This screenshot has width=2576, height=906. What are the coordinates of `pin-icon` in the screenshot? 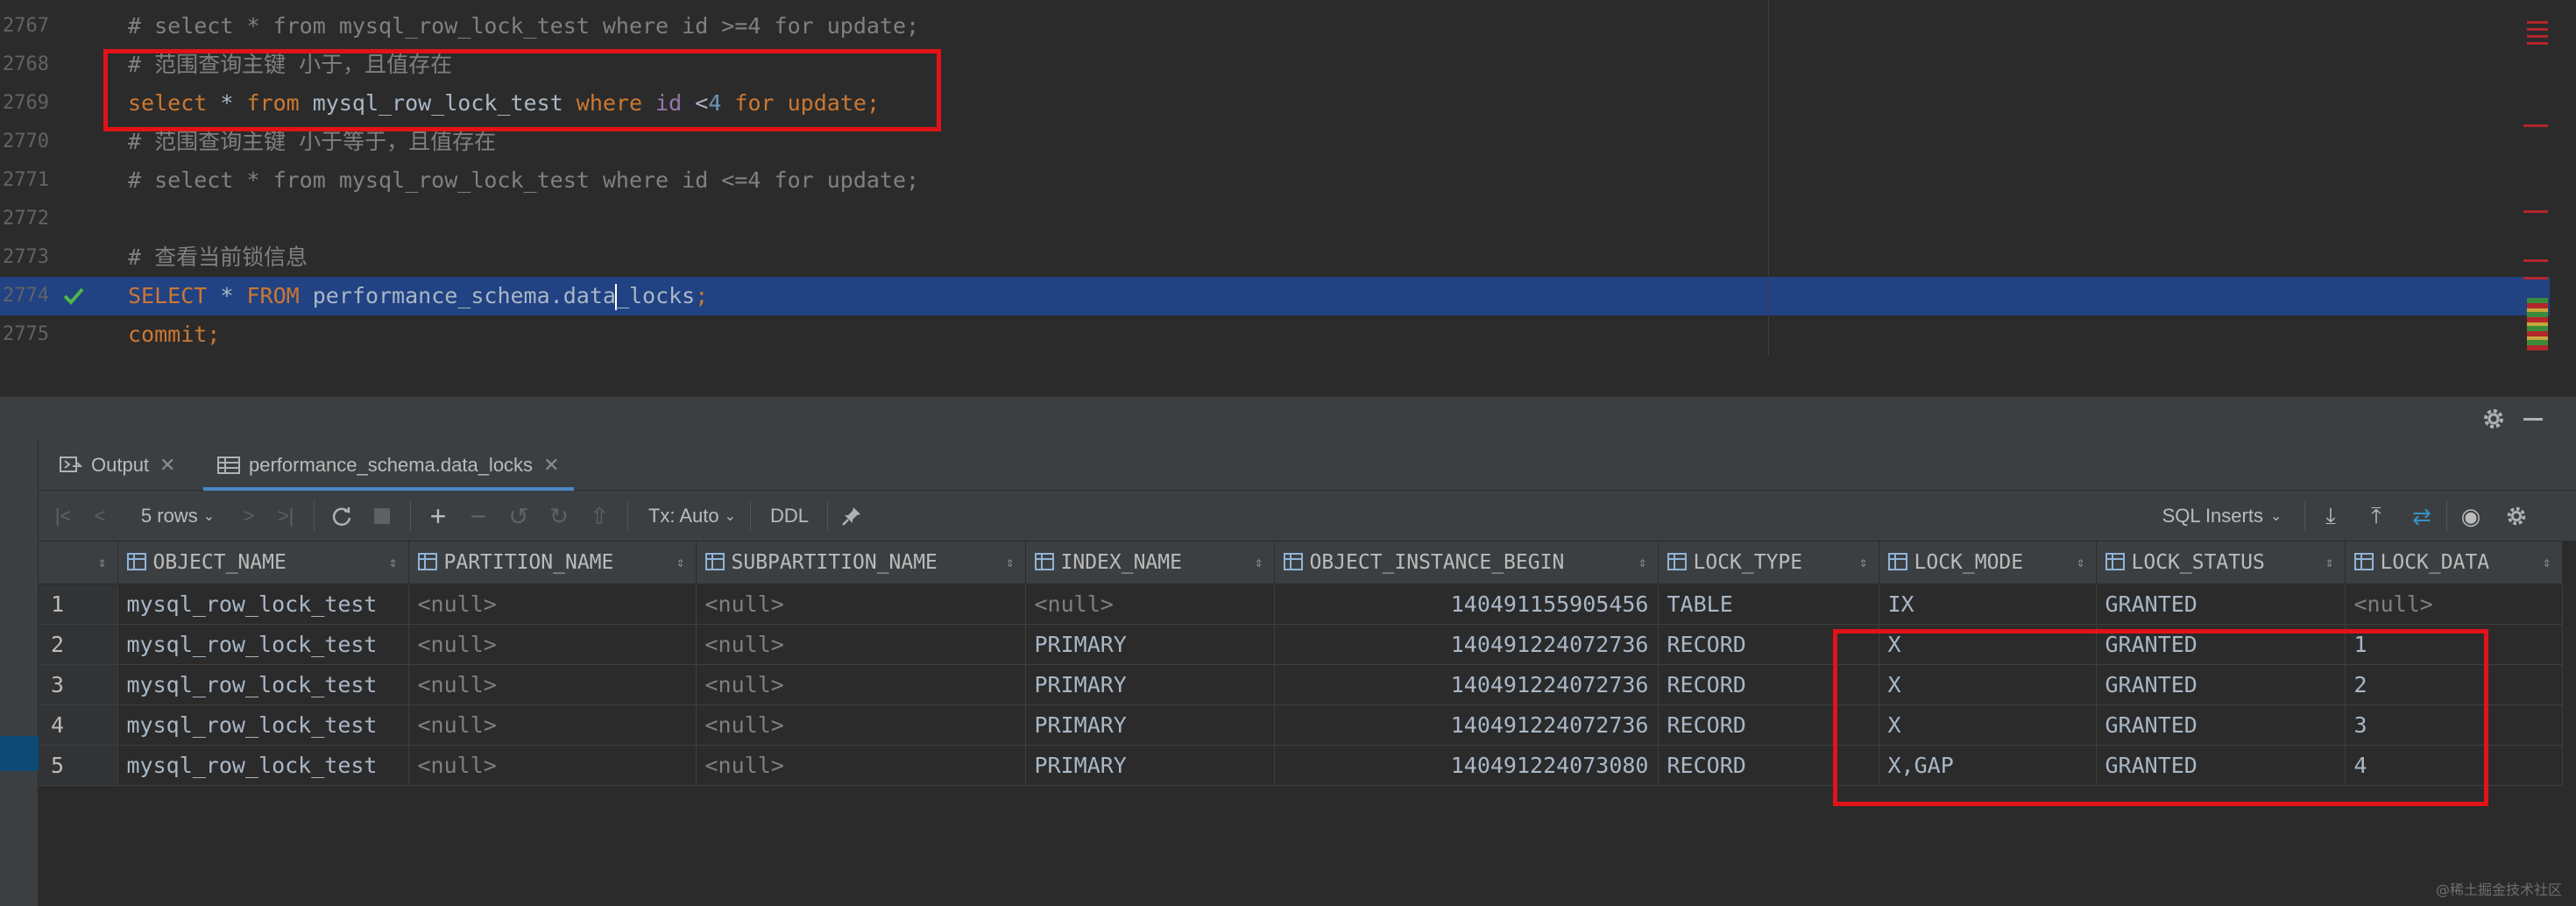 It's located at (851, 516).